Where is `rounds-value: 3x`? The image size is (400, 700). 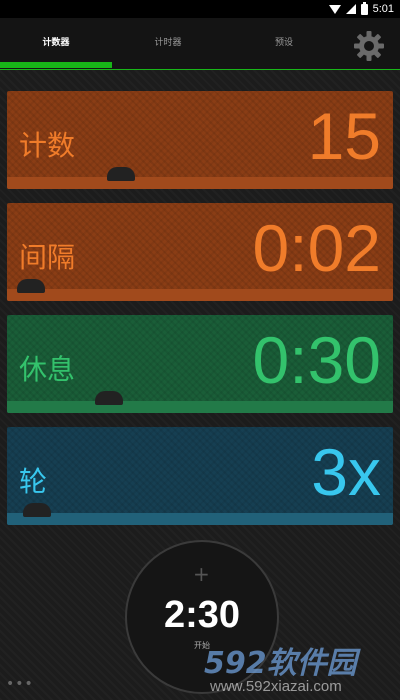 rounds-value: 3x is located at coordinates (346, 472).